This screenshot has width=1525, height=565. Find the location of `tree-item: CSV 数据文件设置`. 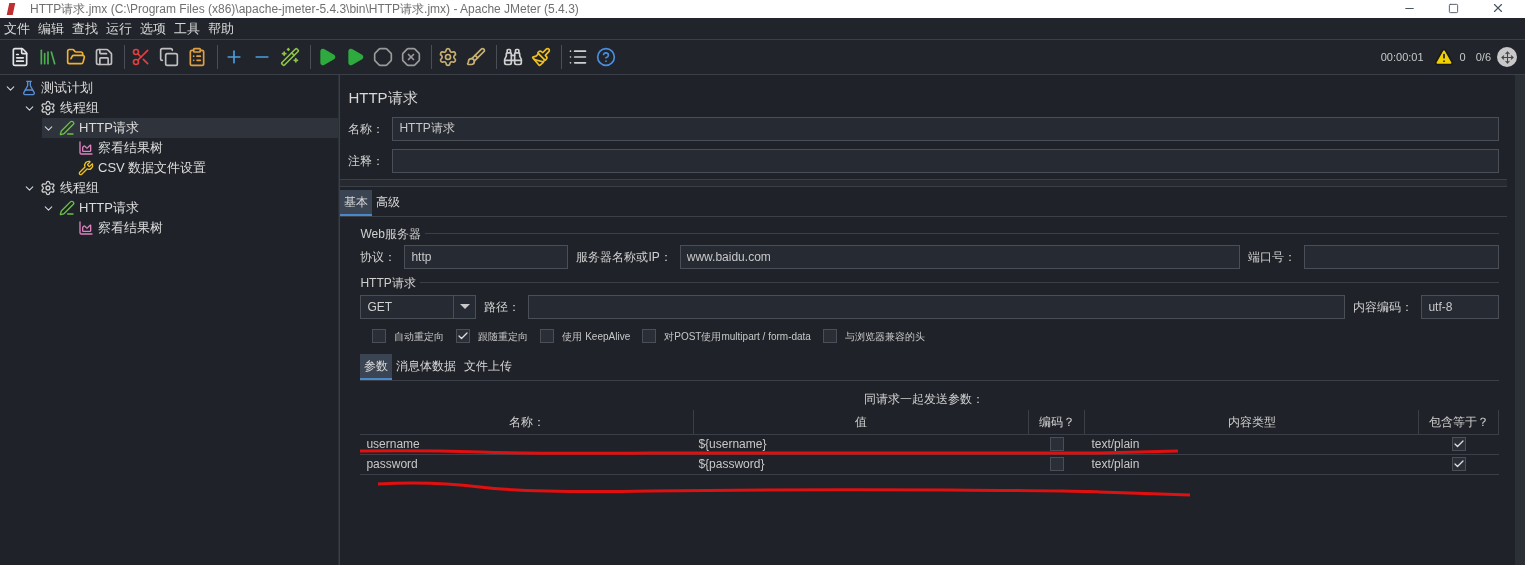

tree-item: CSV 数据文件设置 is located at coordinates (199, 168).